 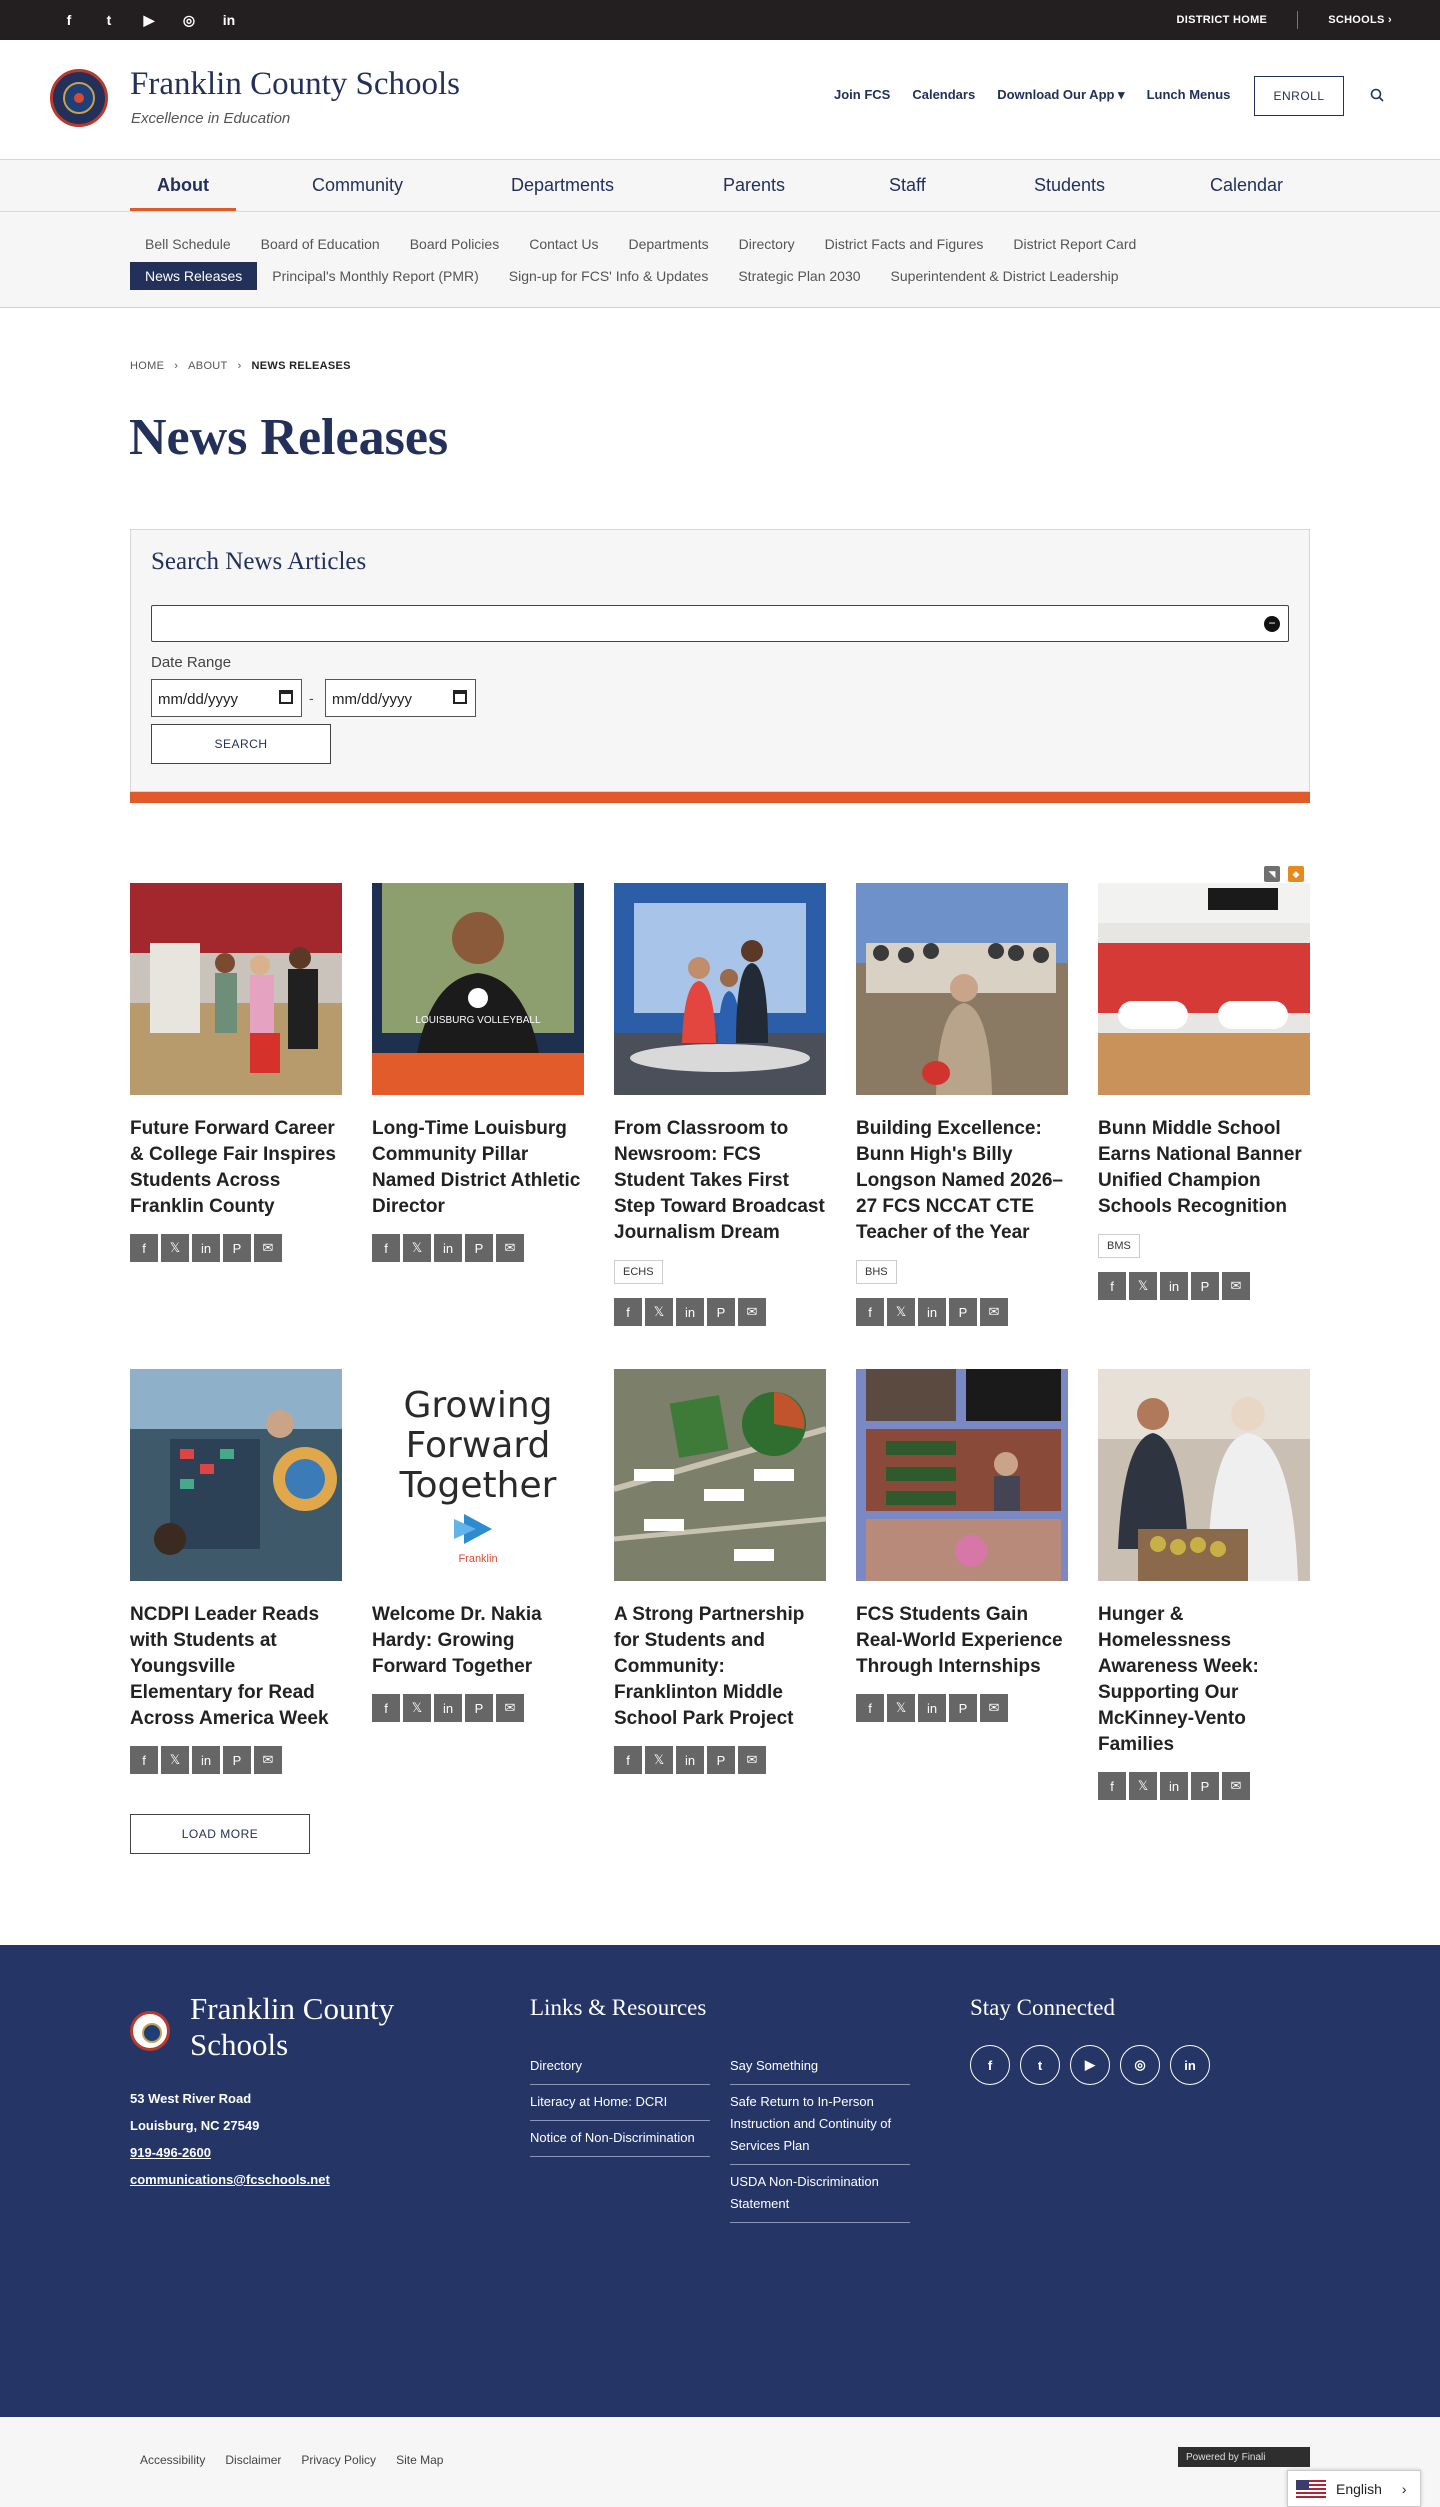 What do you see at coordinates (419, 2460) in the screenshot?
I see `site-map-link: Site Map` at bounding box center [419, 2460].